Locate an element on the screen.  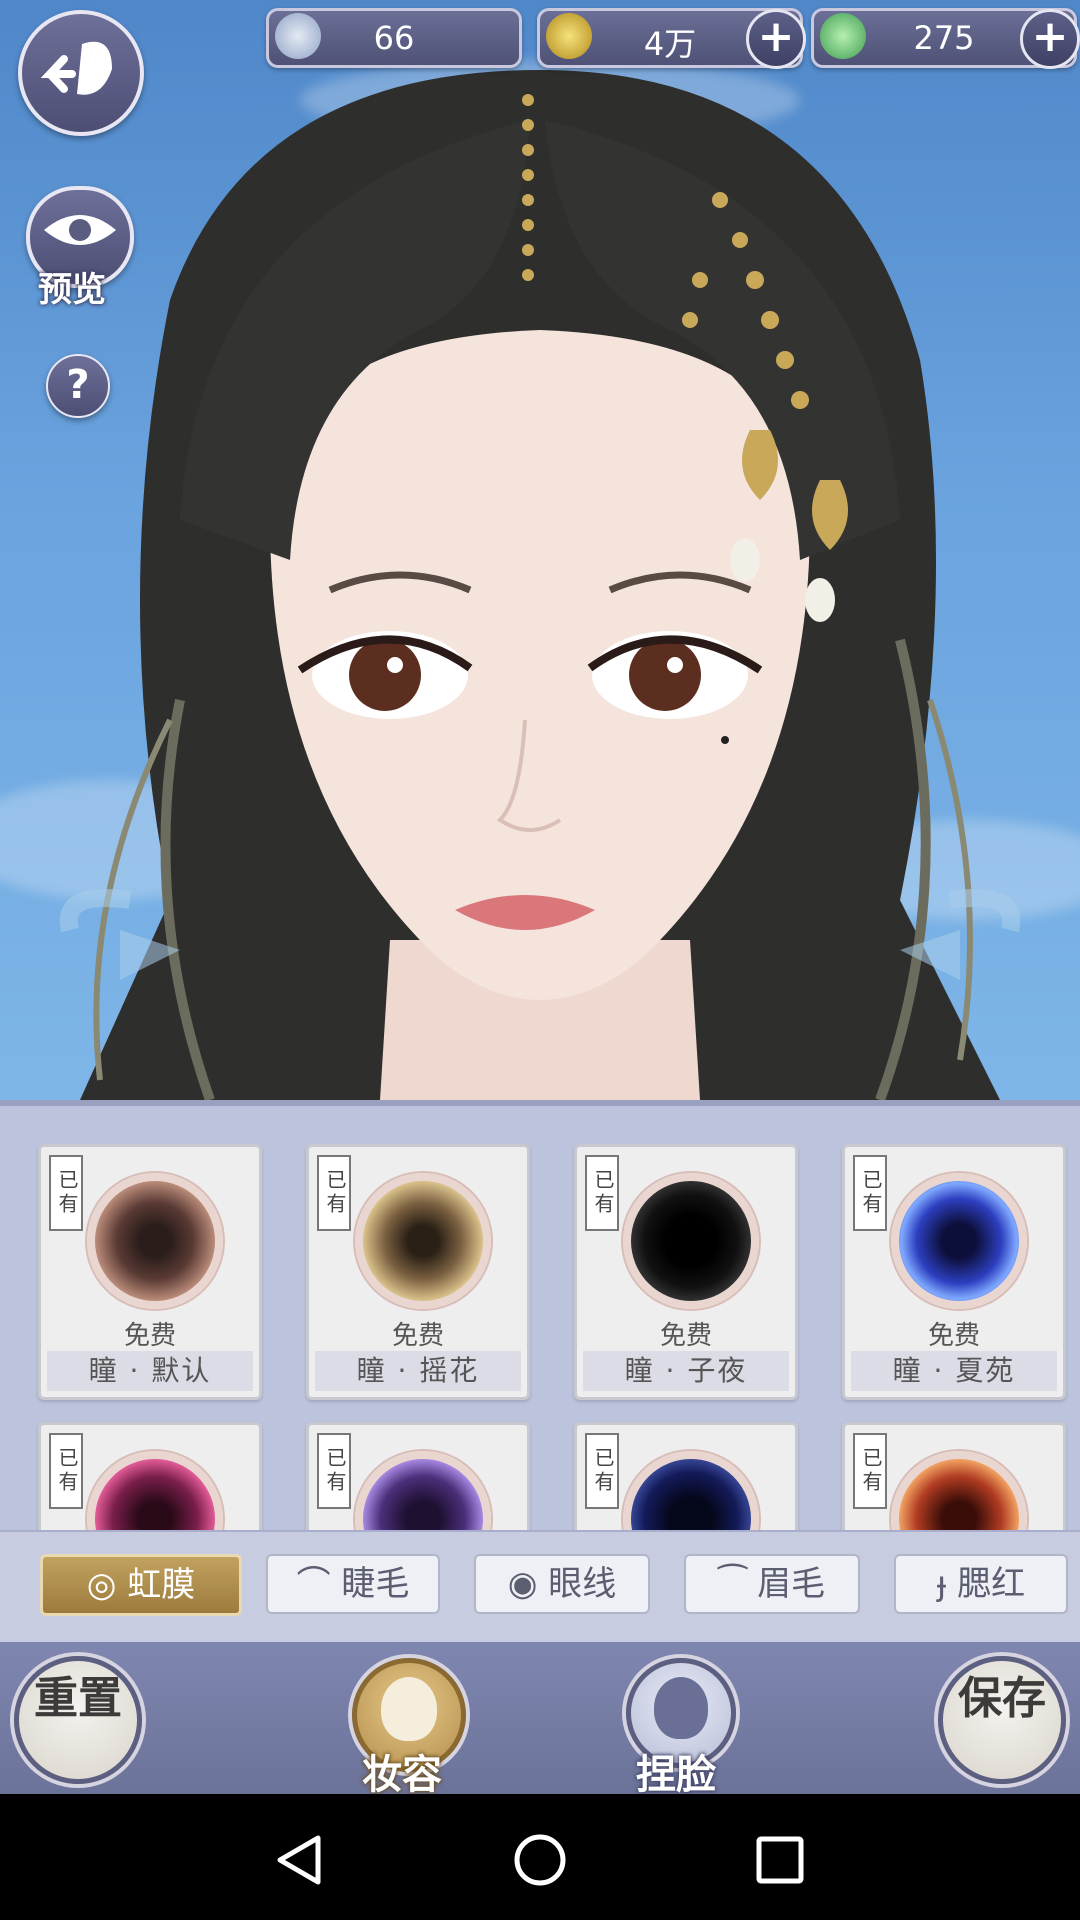
preview-label: 预览 is located at coordinates (72, 290).